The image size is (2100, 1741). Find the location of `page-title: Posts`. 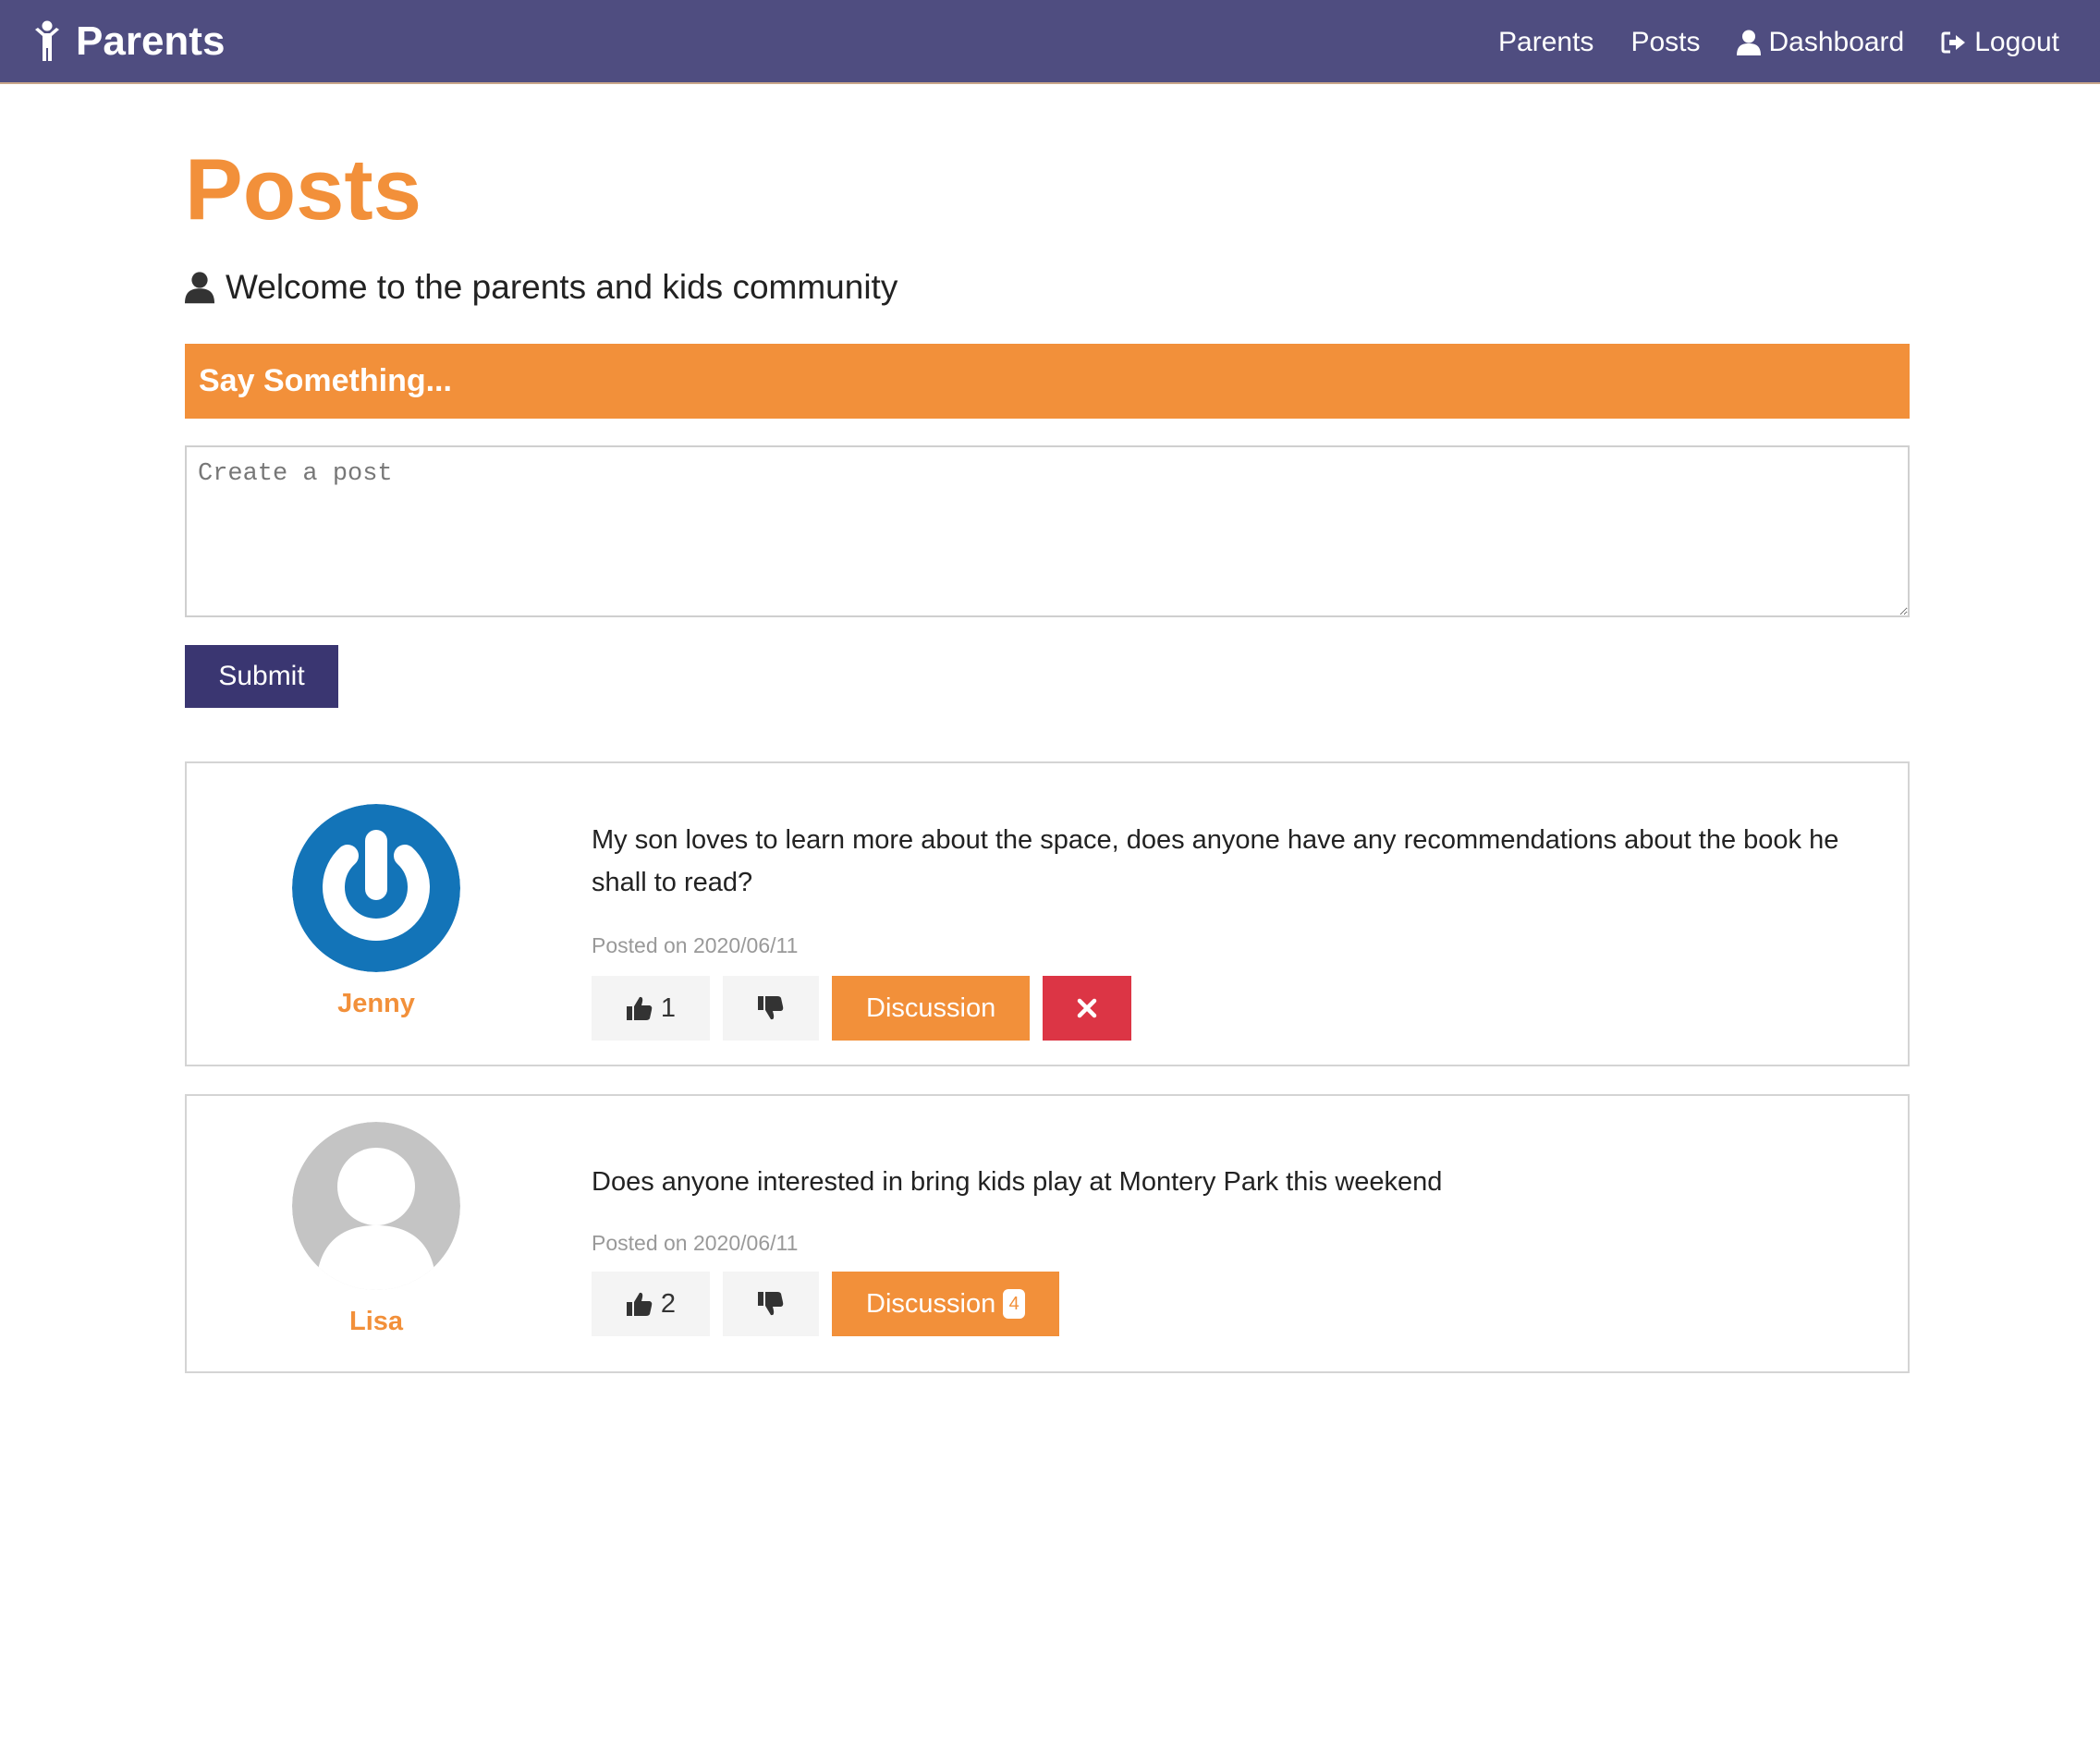

page-title: Posts is located at coordinates (303, 188).